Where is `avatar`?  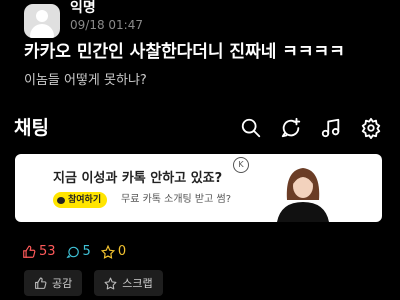
avatar is located at coordinates (42, 21).